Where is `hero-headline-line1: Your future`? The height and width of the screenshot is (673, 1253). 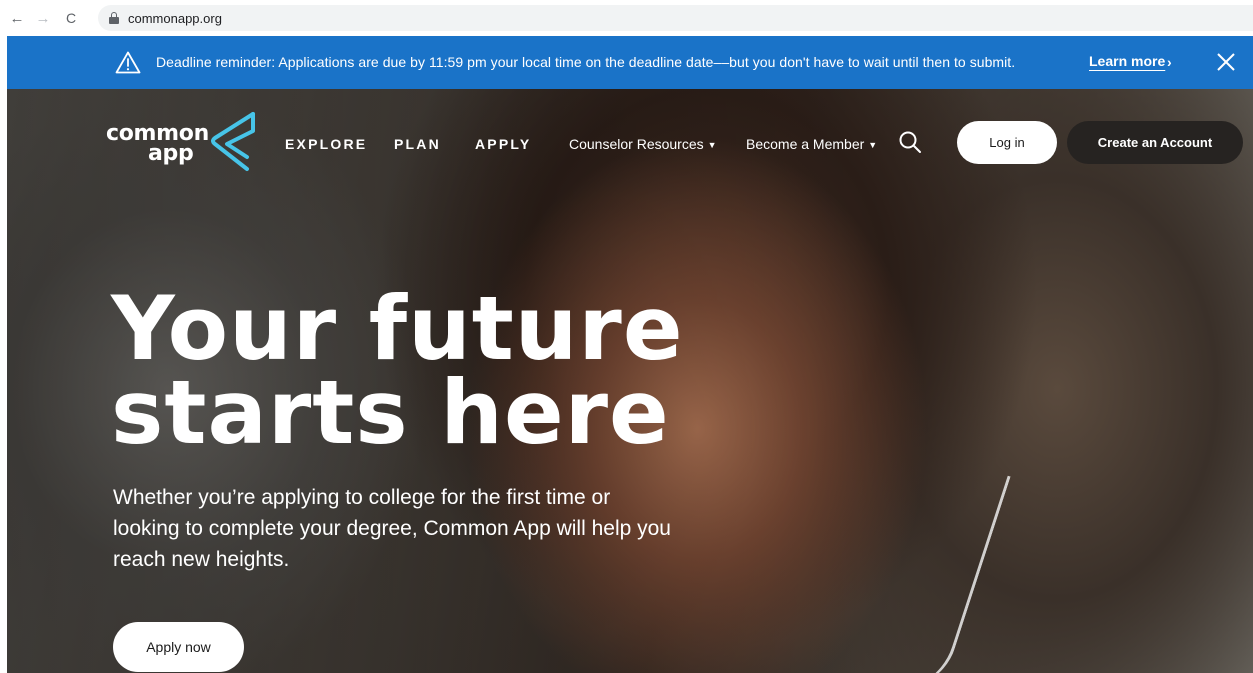
hero-headline-line1: Your future is located at coordinates (397, 328).